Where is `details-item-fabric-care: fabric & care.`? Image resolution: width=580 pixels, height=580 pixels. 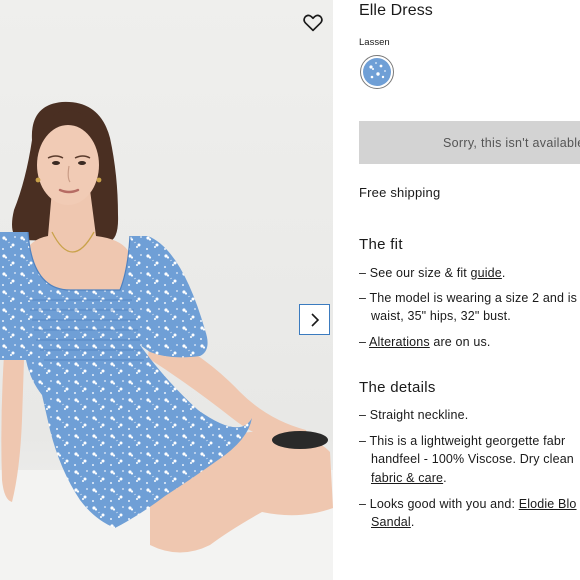
details-item-fabric-care: fabric & care. is located at coordinates (409, 478).